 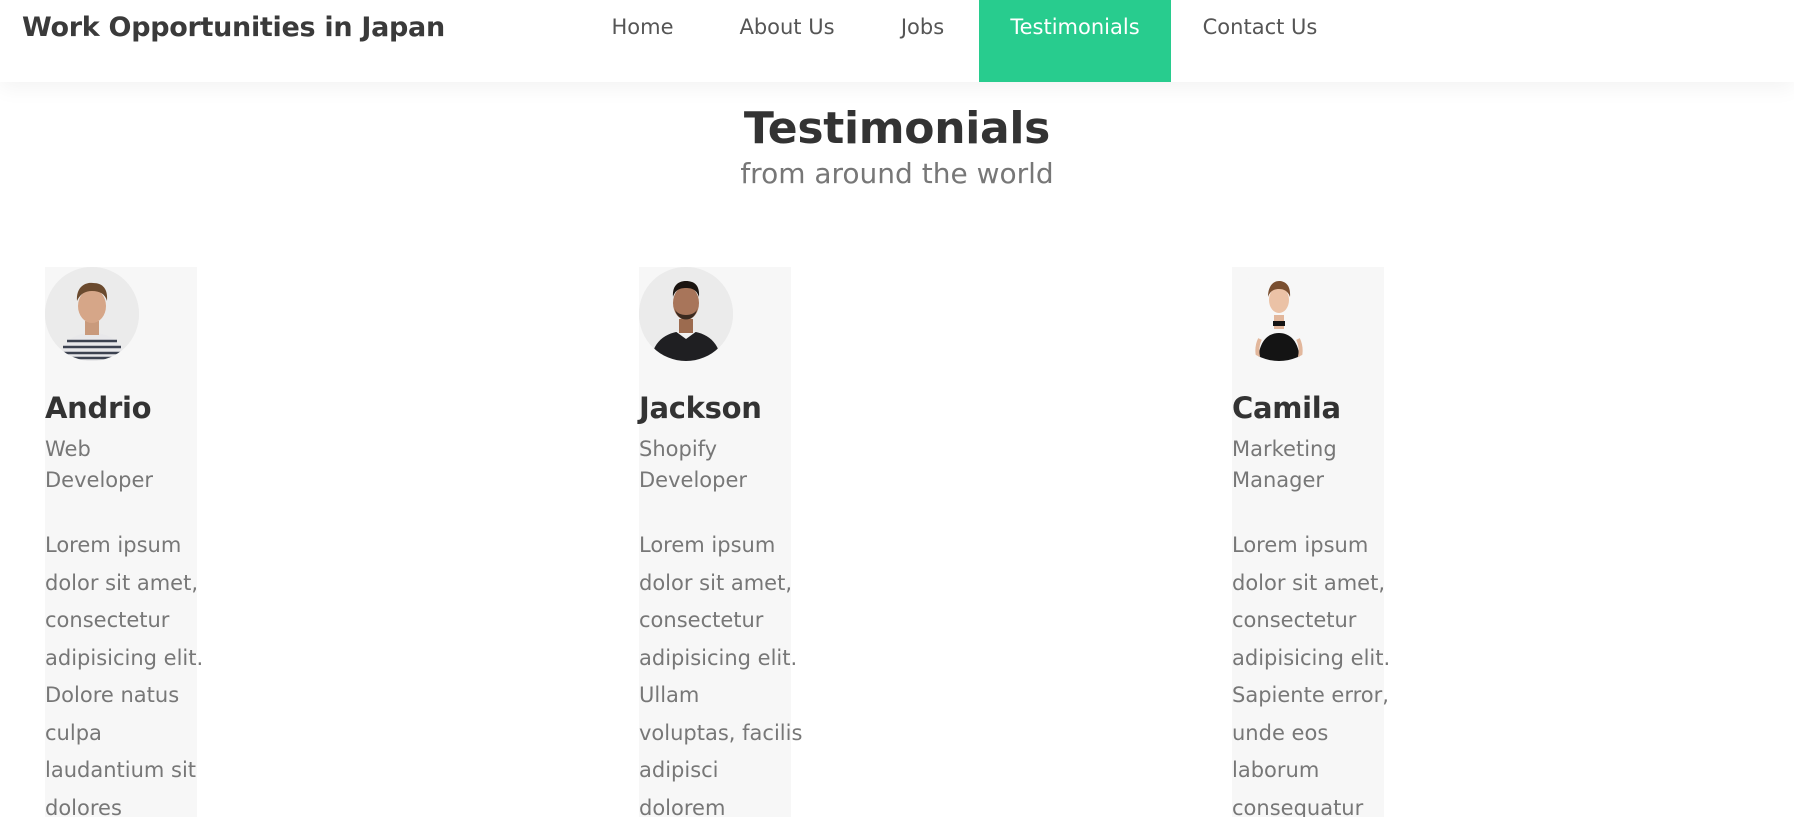 What do you see at coordinates (922, 41) in the screenshot?
I see `nav-item-jobs: Jobs` at bounding box center [922, 41].